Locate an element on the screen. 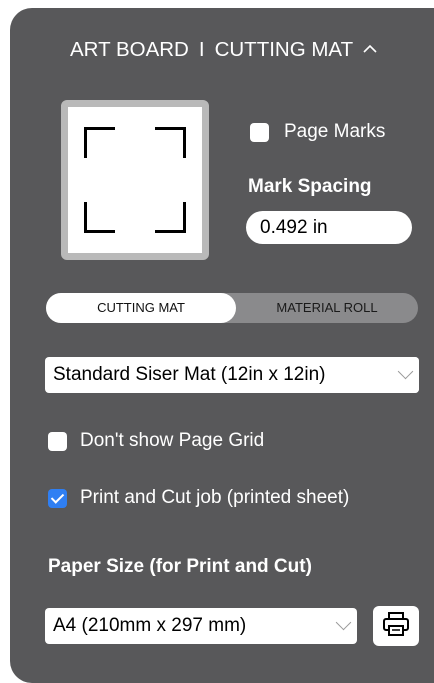  header-separator: I is located at coordinates (201, 49).